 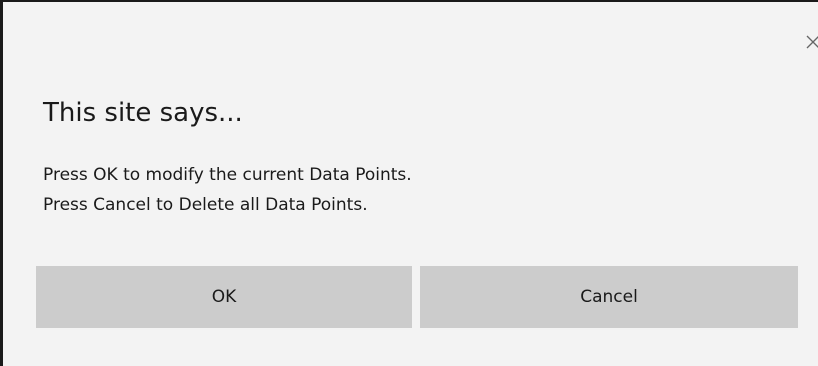 I want to click on ok-button: OK, so click(x=224, y=297).